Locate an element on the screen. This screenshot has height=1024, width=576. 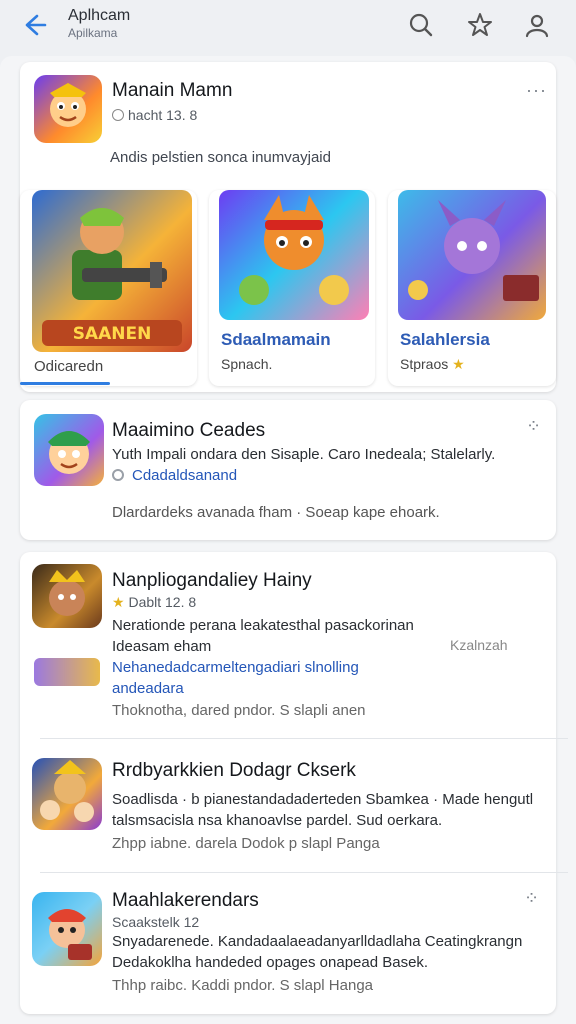
app-card-2-link: Cdadaldsanand is located at coordinates (184, 475).